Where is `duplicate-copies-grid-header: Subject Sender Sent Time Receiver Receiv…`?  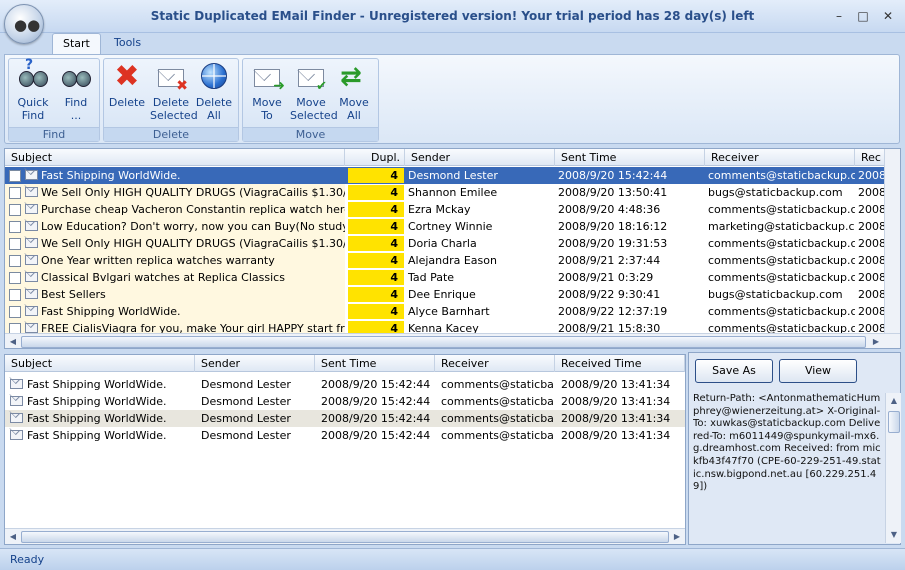
duplicate-copies-grid-header: Subject Sender Sent Time Receiver Receiv… is located at coordinates (345, 363).